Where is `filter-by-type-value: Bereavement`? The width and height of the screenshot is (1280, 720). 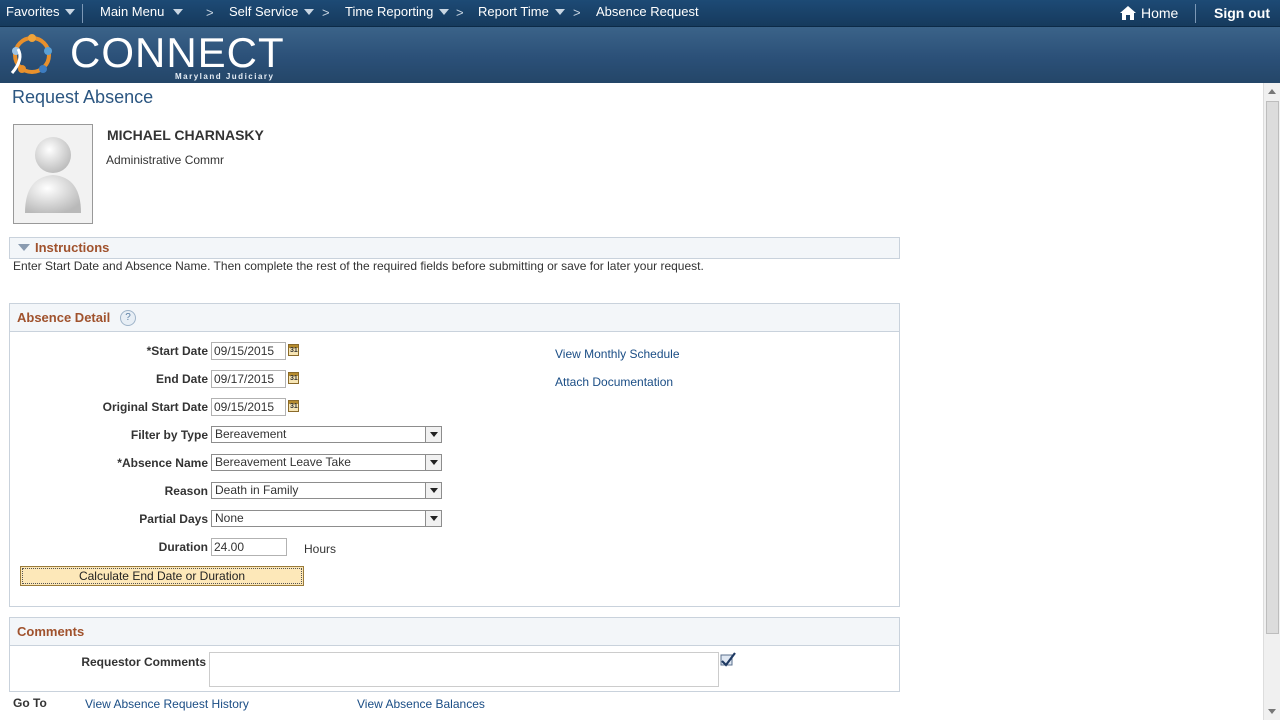
filter-by-type-value: Bereavement is located at coordinates (251, 434).